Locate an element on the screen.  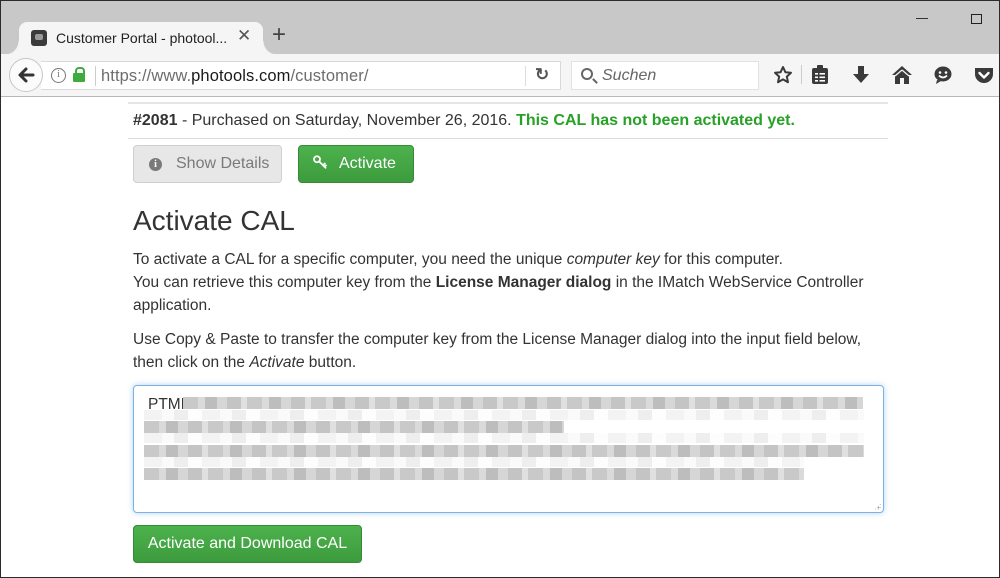
activate-download-button: Activate and Download CAL is located at coordinates (247, 544).